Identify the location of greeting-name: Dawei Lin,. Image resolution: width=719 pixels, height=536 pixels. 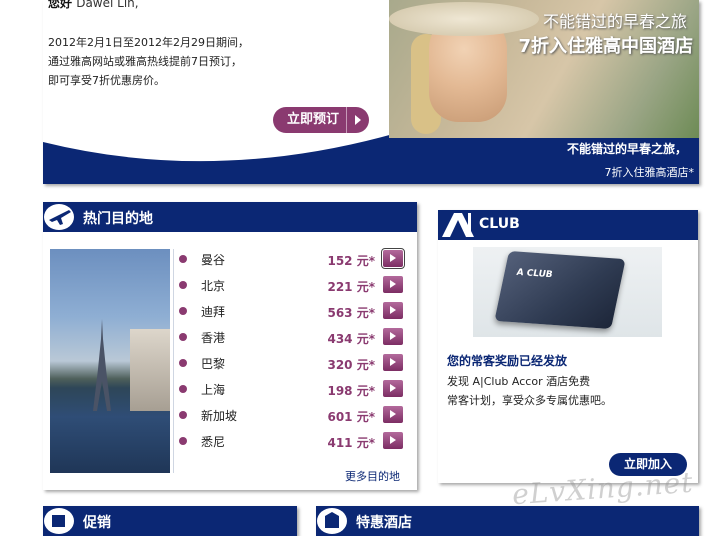
(107, 5).